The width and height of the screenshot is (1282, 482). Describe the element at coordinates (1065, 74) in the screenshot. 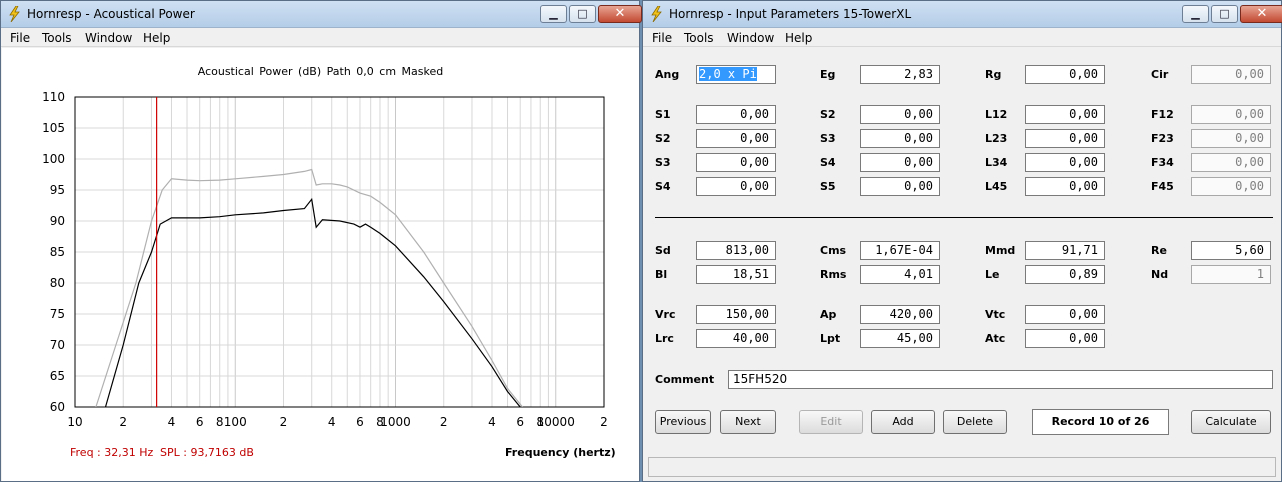

I see `rg-field: 0,00` at that location.